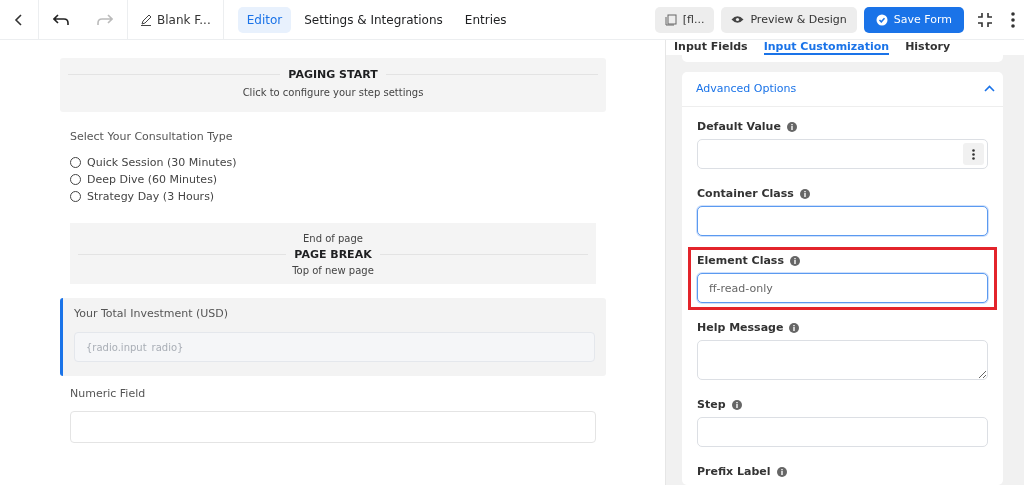  What do you see at coordinates (162, 162) in the screenshot?
I see `radio-label: Quick Session (30 Minutes)` at bounding box center [162, 162].